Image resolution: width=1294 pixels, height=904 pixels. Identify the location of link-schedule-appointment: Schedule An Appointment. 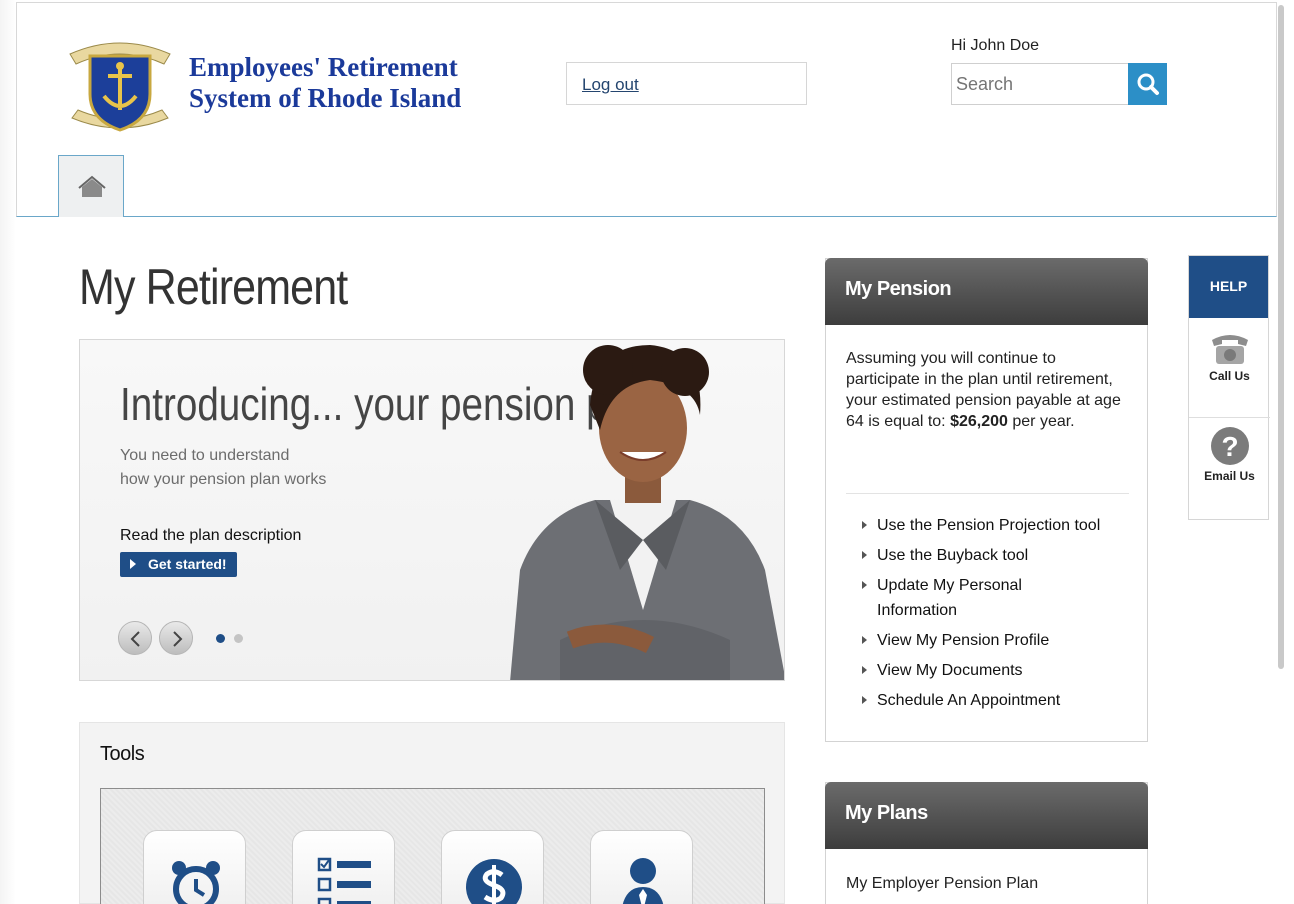
(994, 700).